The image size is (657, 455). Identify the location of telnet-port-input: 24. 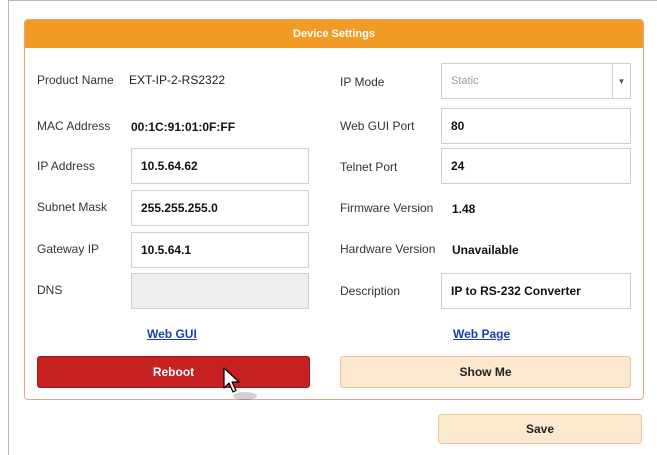
(536, 166).